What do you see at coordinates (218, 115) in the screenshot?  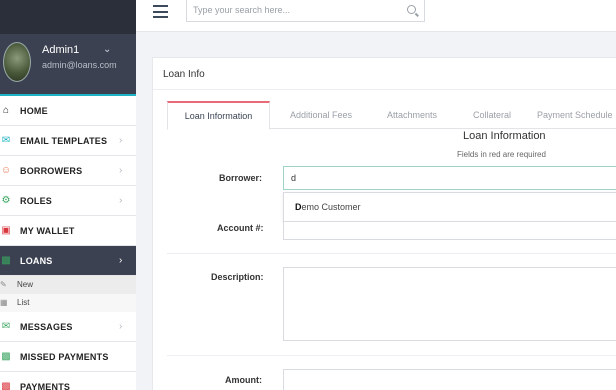 I see `tab-loan-information: Loan Information` at bounding box center [218, 115].